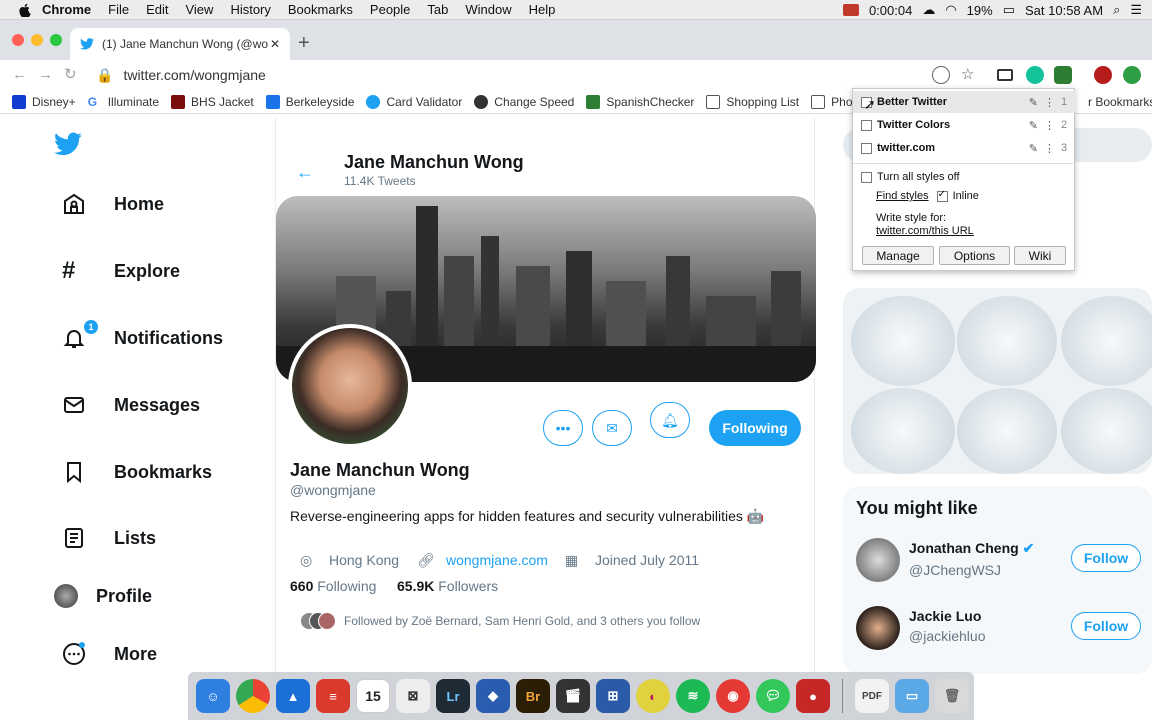 This screenshot has height=720, width=1152. I want to click on mutual-followers-avatars, so click(320, 621).